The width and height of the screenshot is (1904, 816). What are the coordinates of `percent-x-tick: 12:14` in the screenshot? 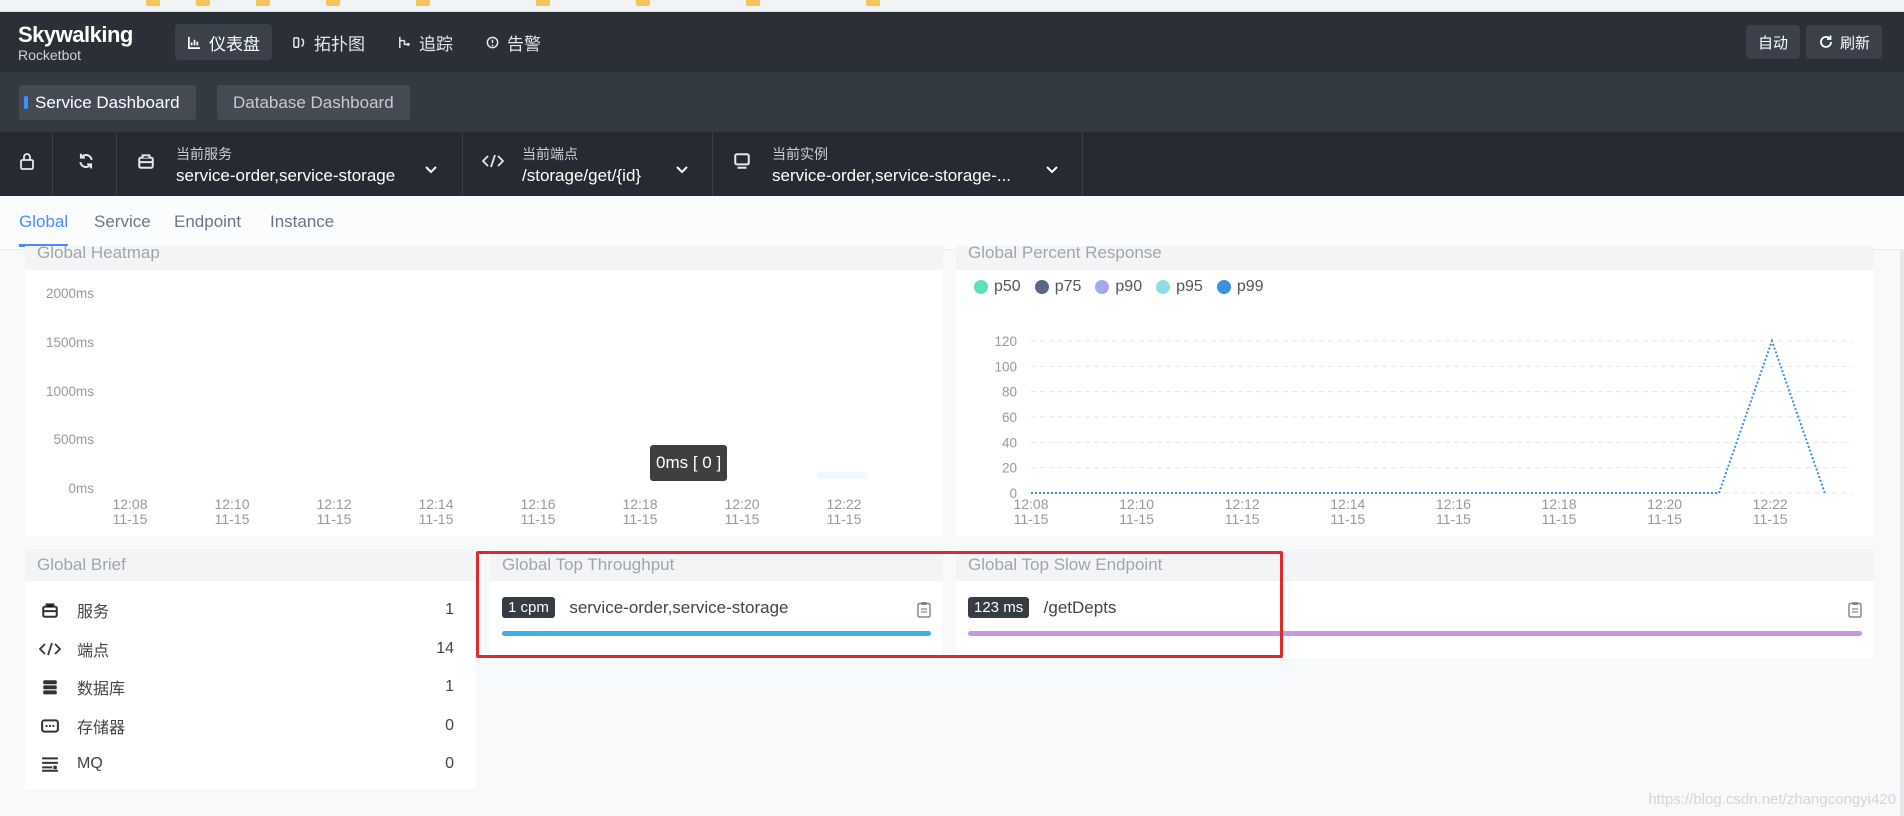 It's located at (1347, 504).